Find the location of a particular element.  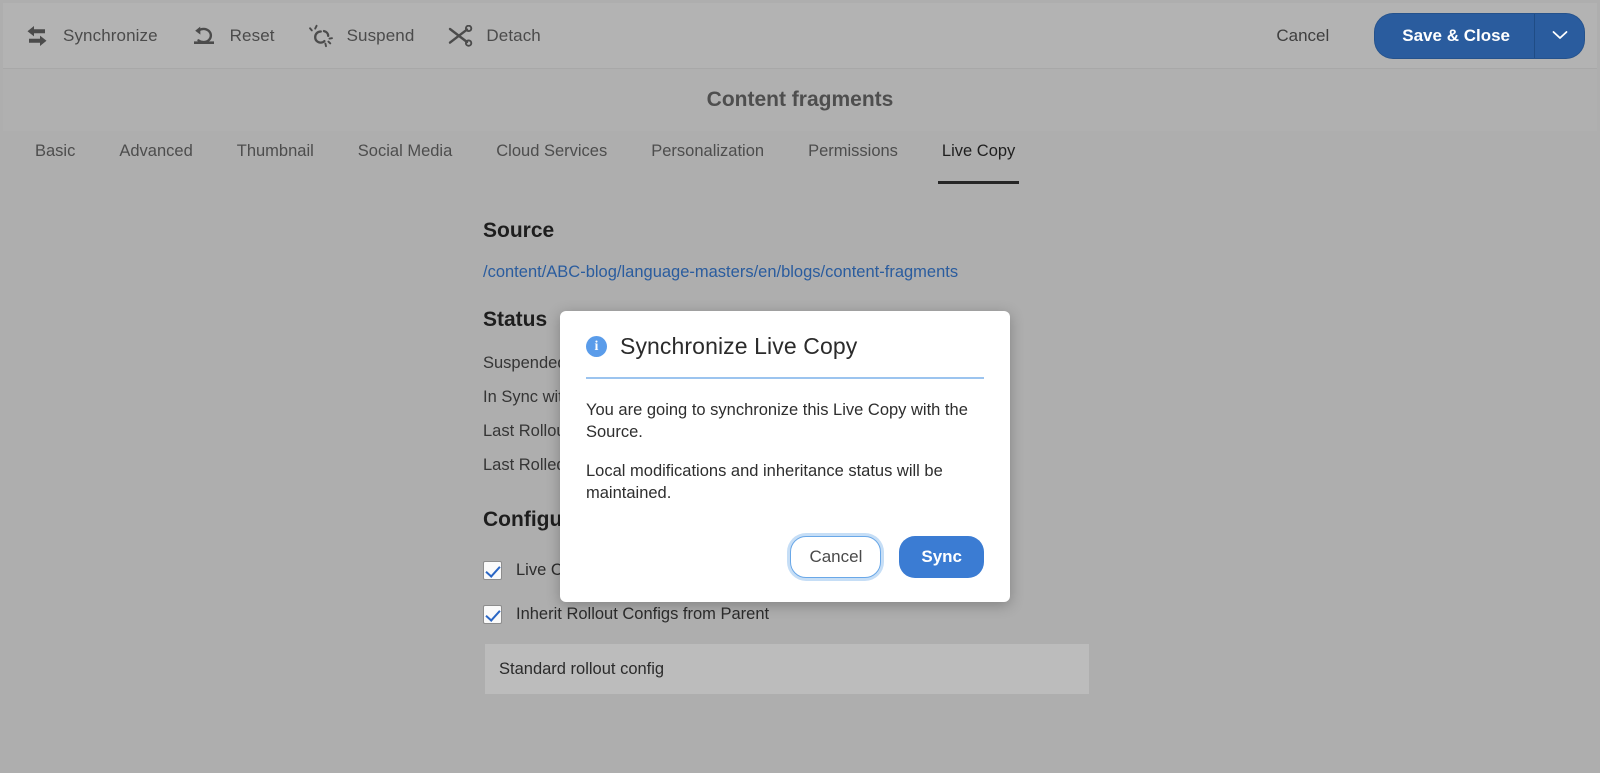

synchronize-action-label: Synchronize is located at coordinates (110, 35).